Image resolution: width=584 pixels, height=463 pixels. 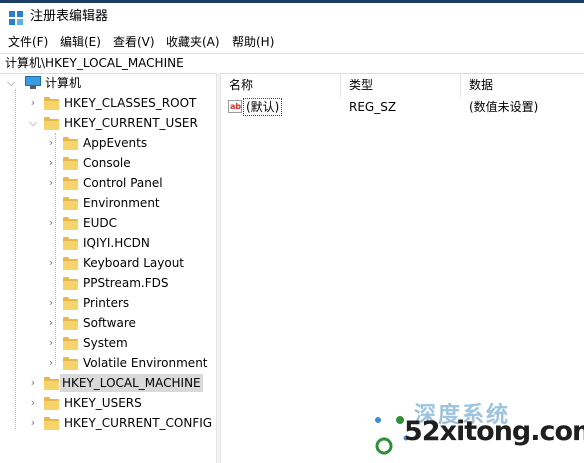 I want to click on tree-node-keyboard-layout: › Keyboard Layout, so click(x=100, y=263).